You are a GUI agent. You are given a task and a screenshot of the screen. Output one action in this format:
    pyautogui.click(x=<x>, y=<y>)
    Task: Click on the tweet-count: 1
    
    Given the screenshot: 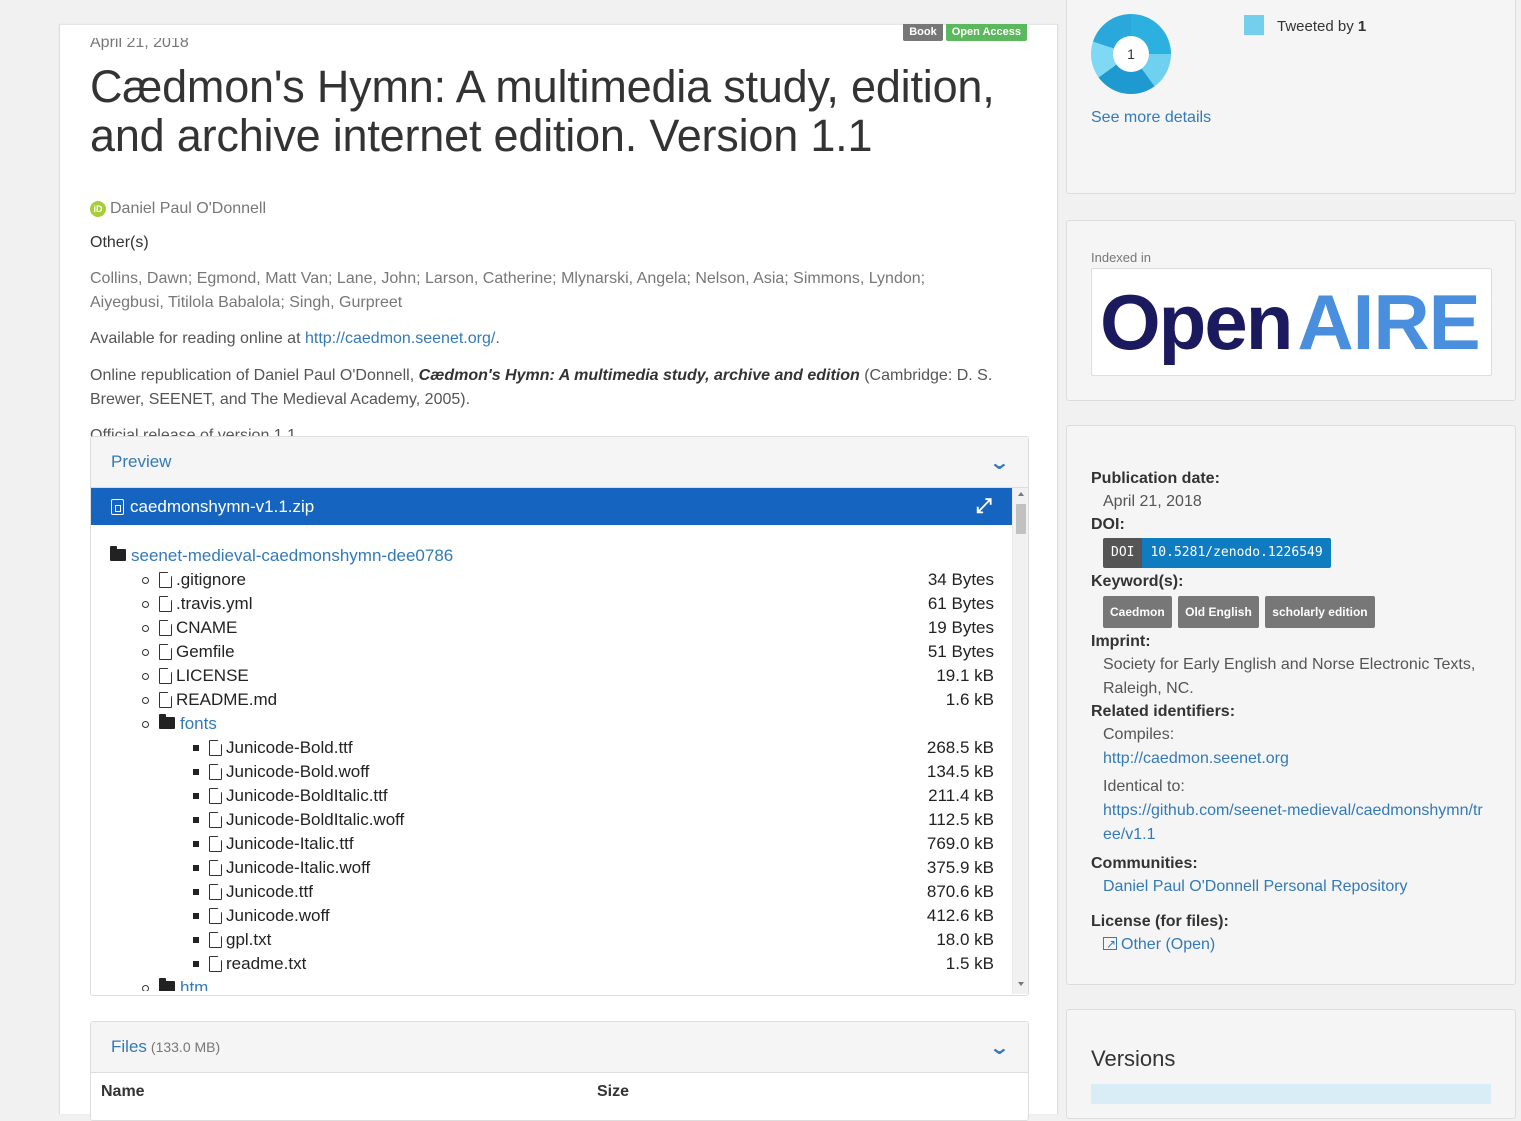 What is the action you would take?
    pyautogui.click(x=1362, y=26)
    